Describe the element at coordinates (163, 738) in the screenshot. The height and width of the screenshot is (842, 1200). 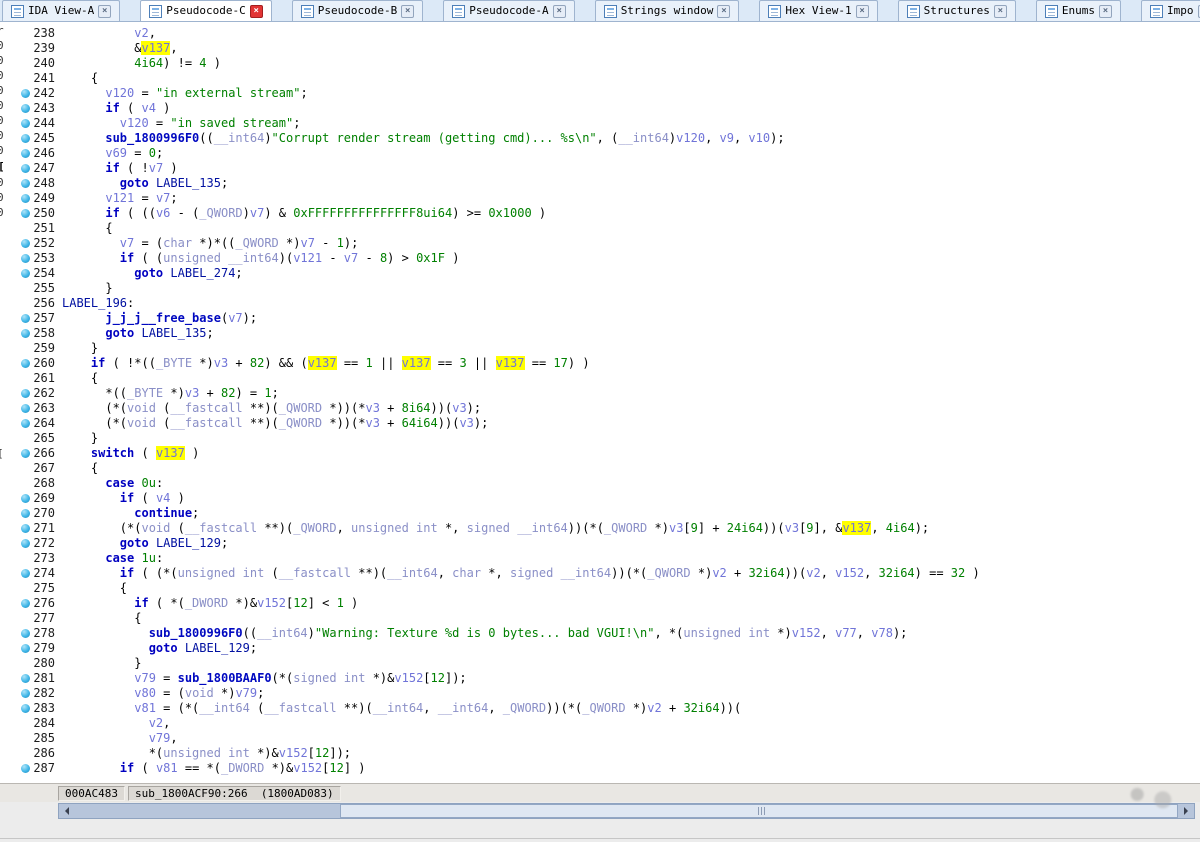
I see `code-text: v79,` at that location.